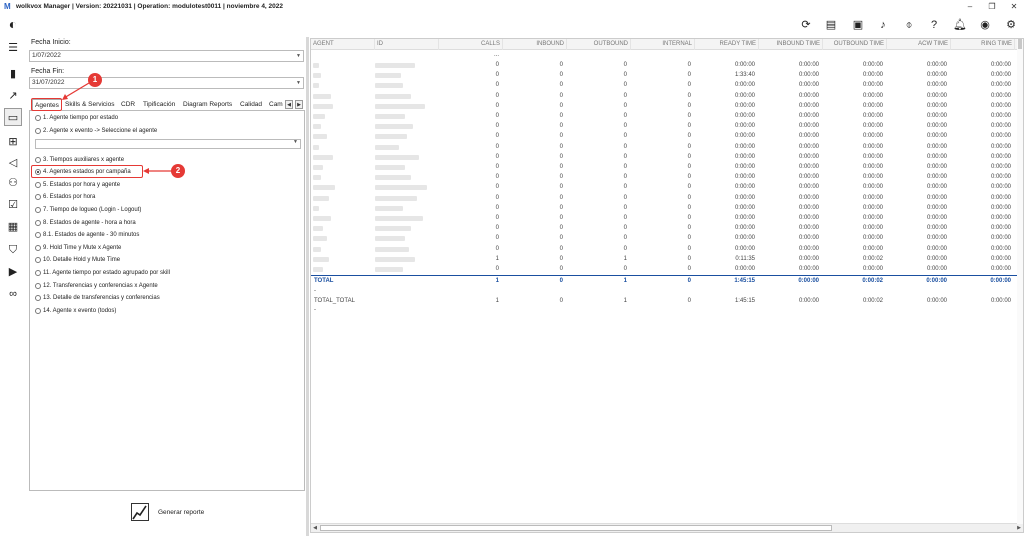 This screenshot has height=536, width=1024. What do you see at coordinates (806, 25) in the screenshot?
I see `refresh-icon: ⟳` at bounding box center [806, 25].